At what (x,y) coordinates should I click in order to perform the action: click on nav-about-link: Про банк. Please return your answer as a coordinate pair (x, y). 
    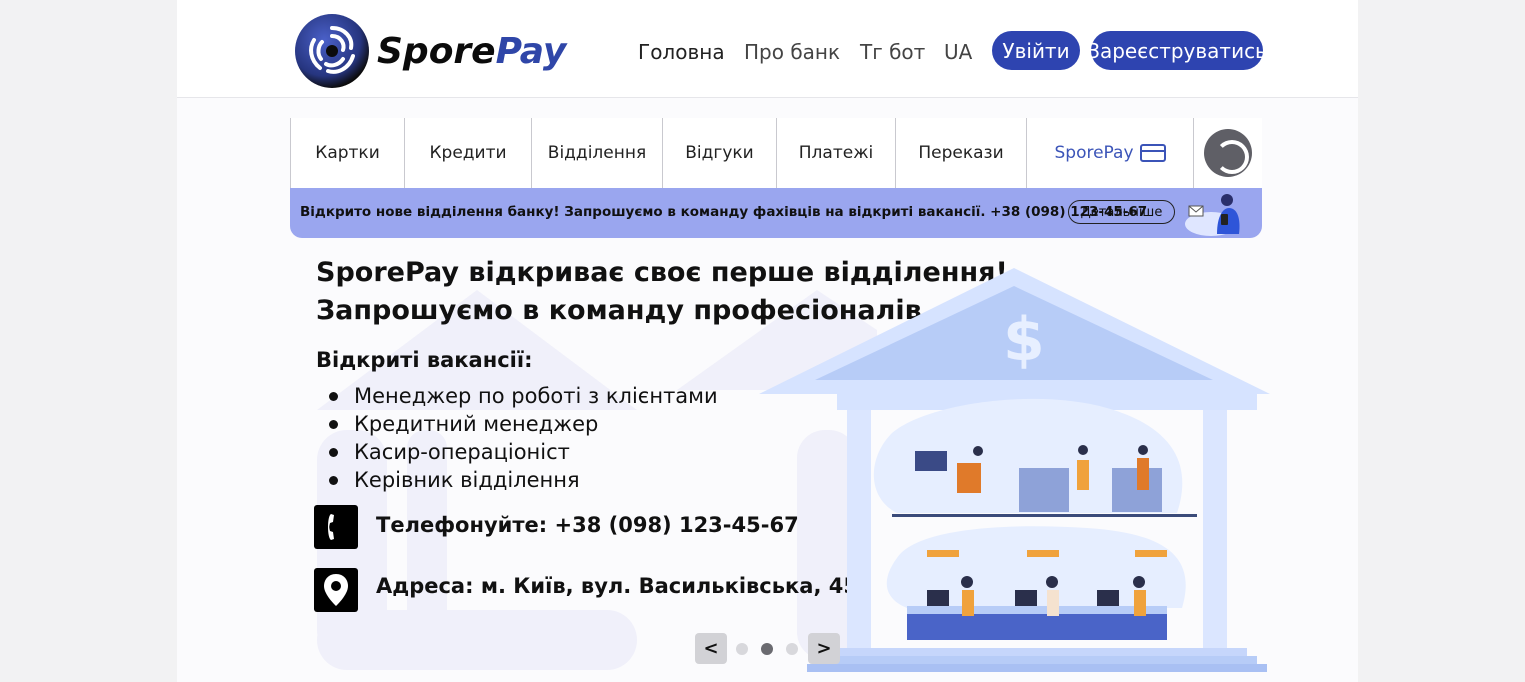
    Looking at the image, I should click on (792, 52).